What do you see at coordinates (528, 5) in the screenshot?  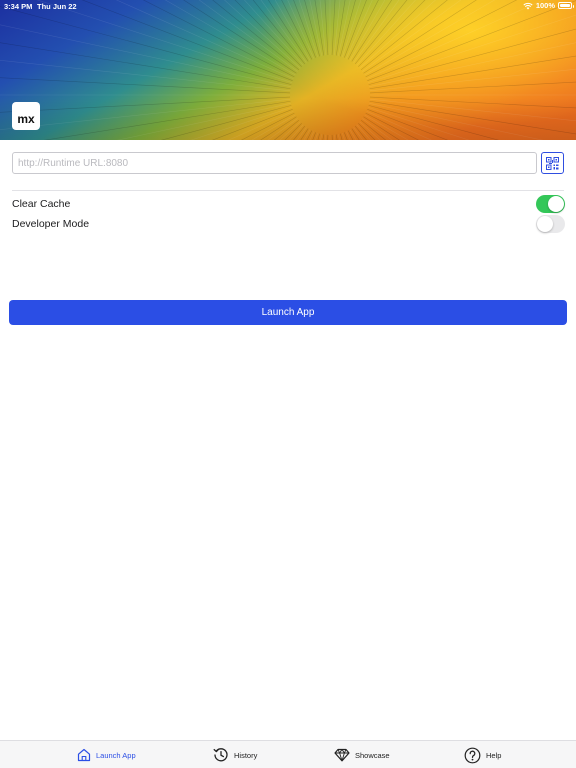 I see `wifi-icon` at bounding box center [528, 5].